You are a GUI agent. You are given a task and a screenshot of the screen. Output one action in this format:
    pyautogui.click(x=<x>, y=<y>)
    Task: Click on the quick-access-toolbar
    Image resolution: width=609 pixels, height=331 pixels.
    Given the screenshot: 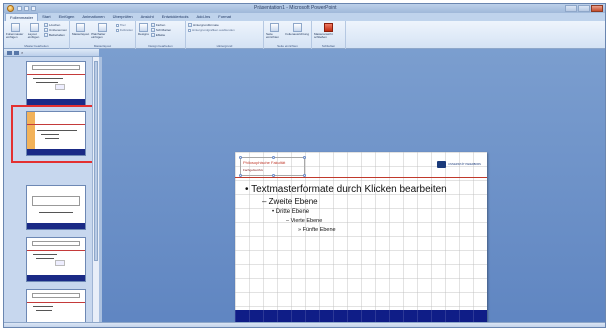 What is the action you would take?
    pyautogui.click(x=26, y=8)
    